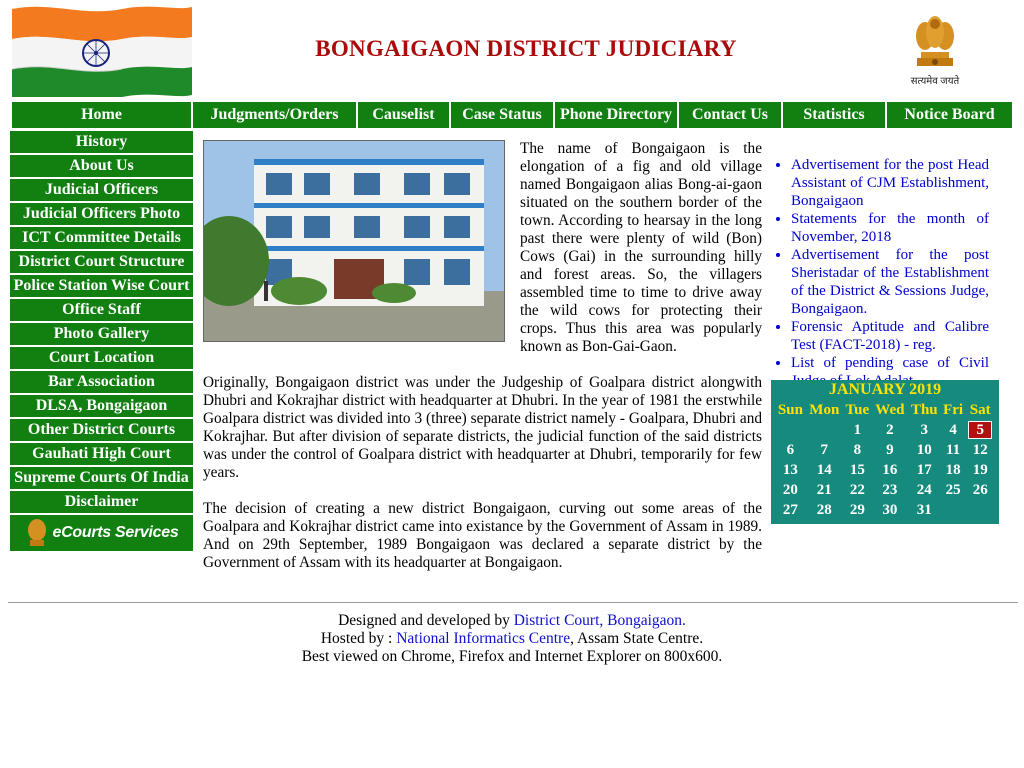  What do you see at coordinates (890, 510) in the screenshot?
I see `calendar-day: 30` at bounding box center [890, 510].